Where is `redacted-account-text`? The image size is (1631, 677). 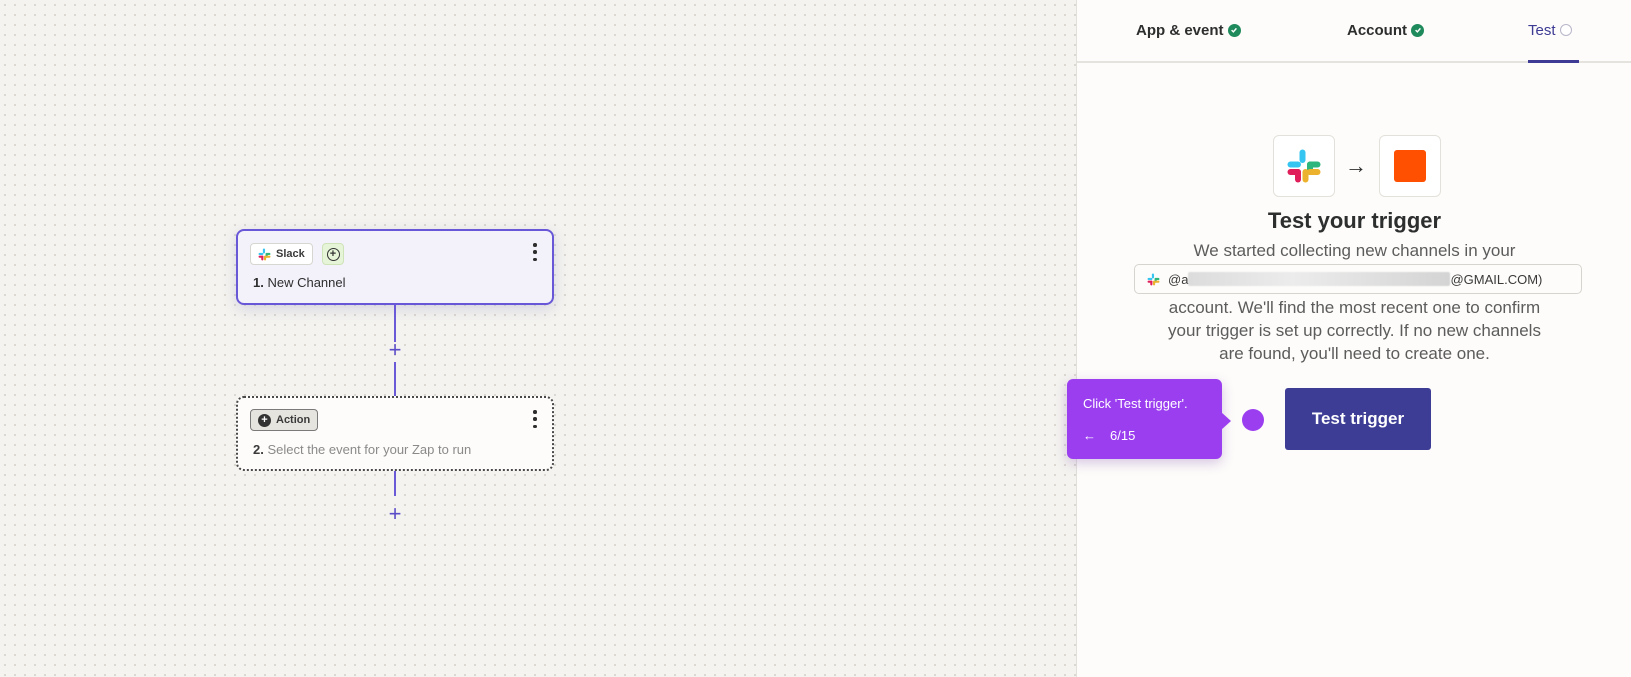
redacted-account-text is located at coordinates (1319, 279).